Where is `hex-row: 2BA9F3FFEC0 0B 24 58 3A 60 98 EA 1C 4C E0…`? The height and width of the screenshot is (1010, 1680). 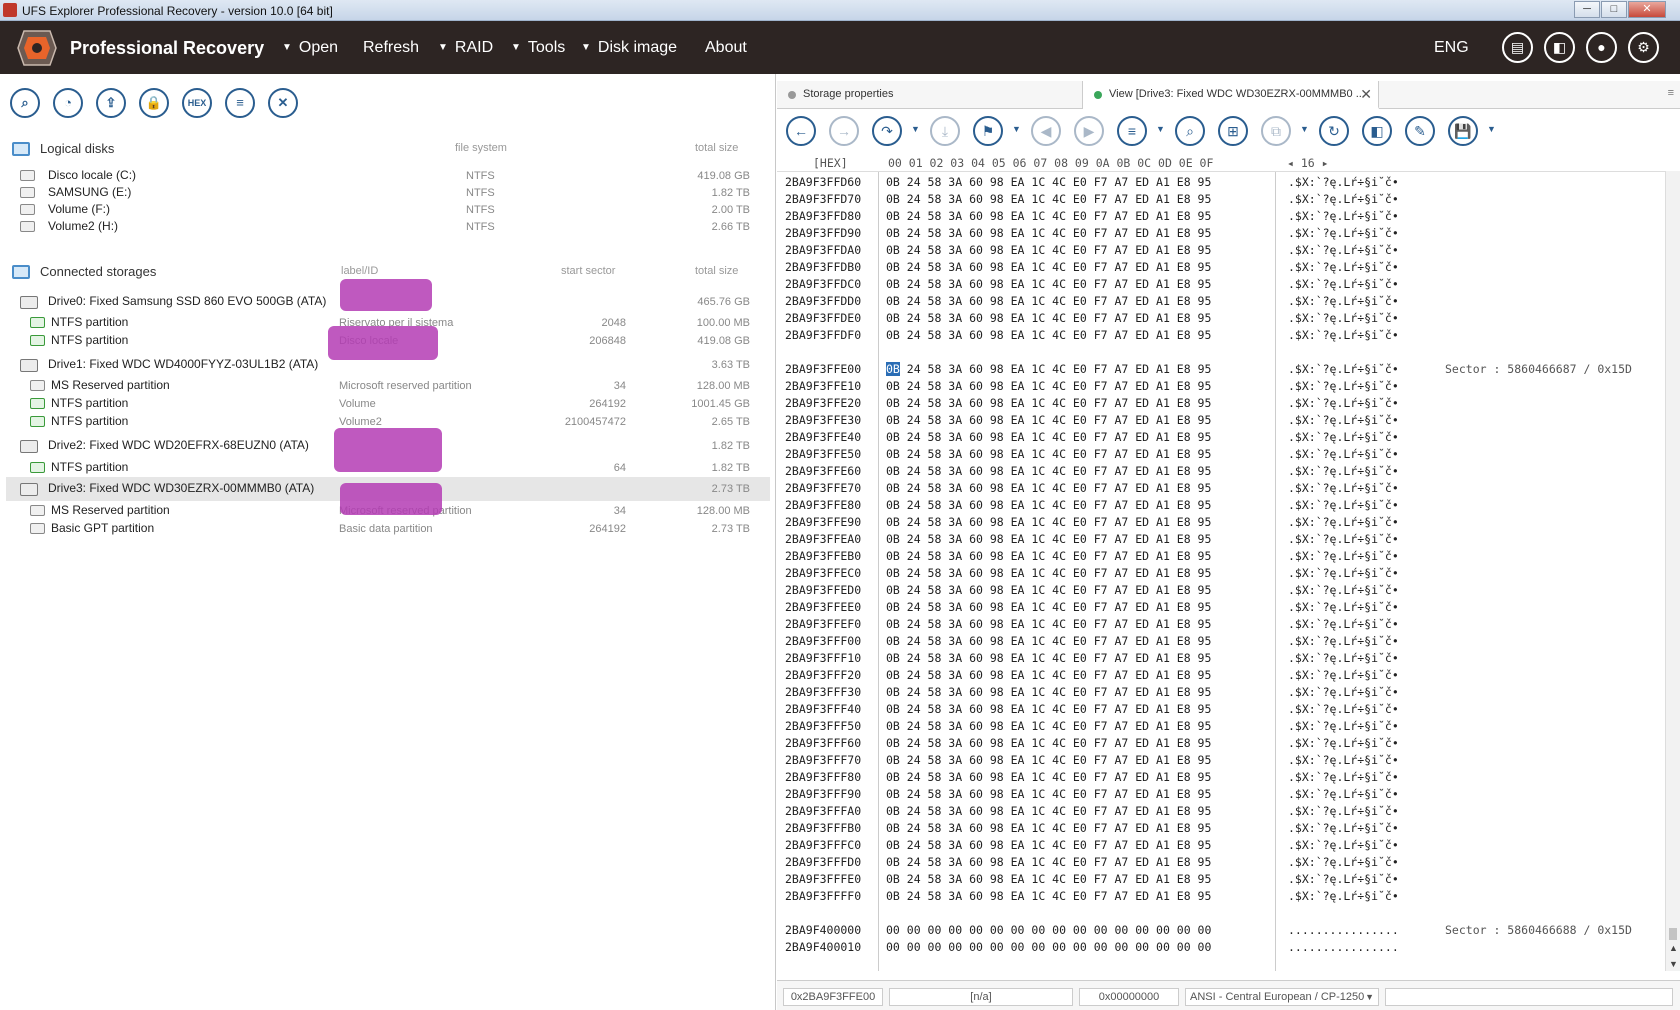
hex-row: 2BA9F3FFEC0 0B 24 58 3A 60 98 EA 1C 4C E0… is located at coordinates (1221, 573).